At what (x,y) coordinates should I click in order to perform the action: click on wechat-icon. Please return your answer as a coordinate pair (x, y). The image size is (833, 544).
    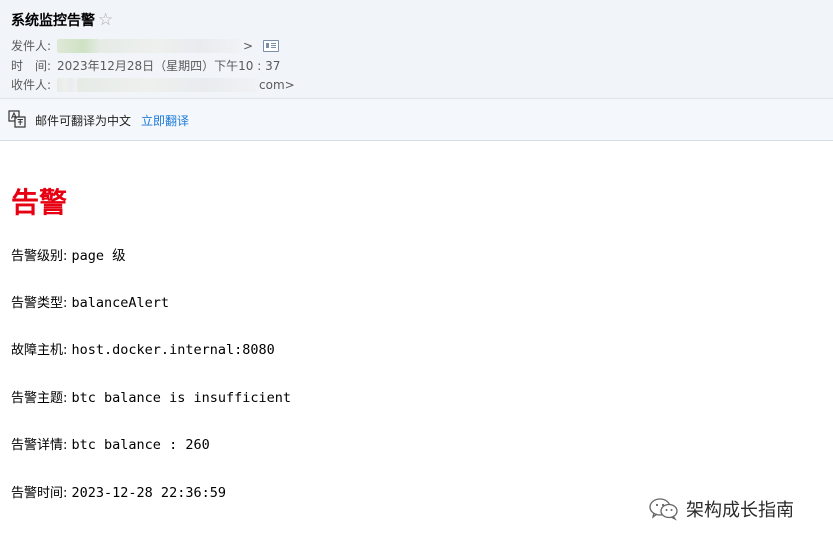
    Looking at the image, I should click on (663, 509).